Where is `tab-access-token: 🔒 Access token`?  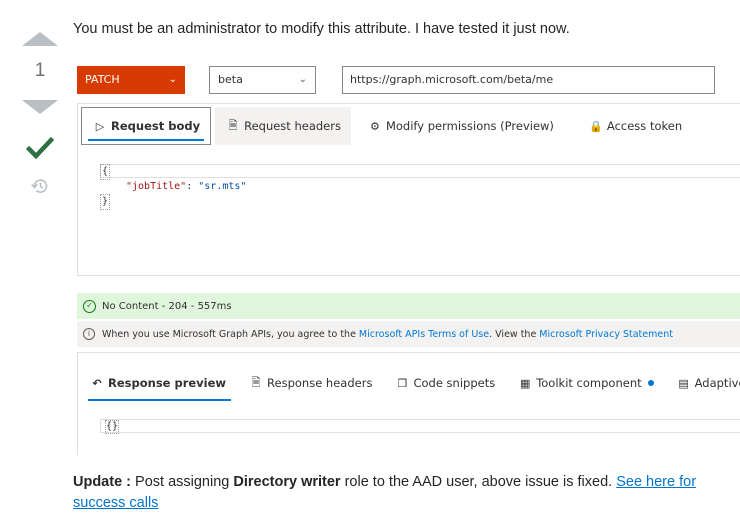
tab-access-token: 🔒 Access token is located at coordinates (635, 126).